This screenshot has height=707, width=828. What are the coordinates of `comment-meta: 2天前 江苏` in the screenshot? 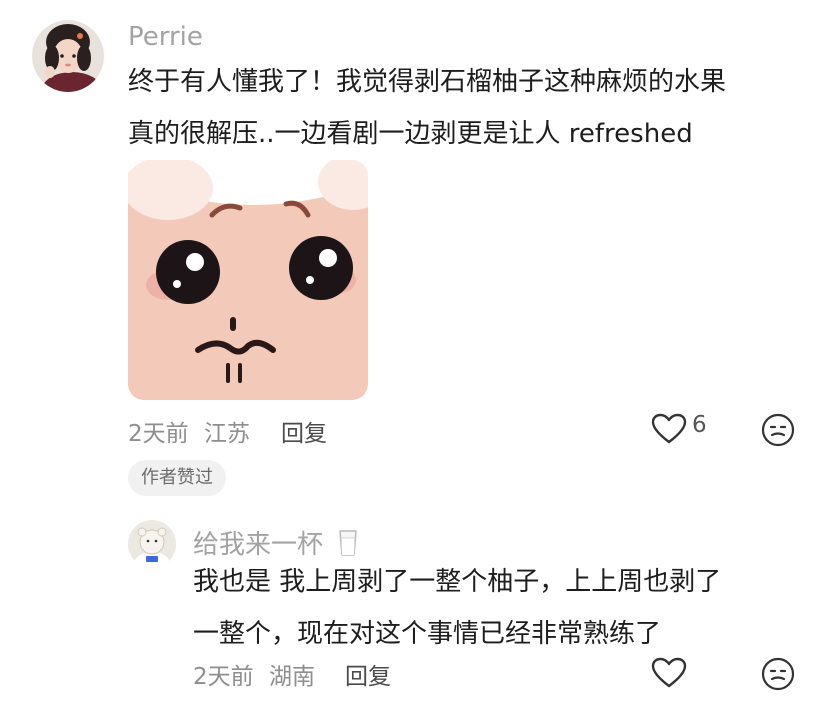 It's located at (189, 431).